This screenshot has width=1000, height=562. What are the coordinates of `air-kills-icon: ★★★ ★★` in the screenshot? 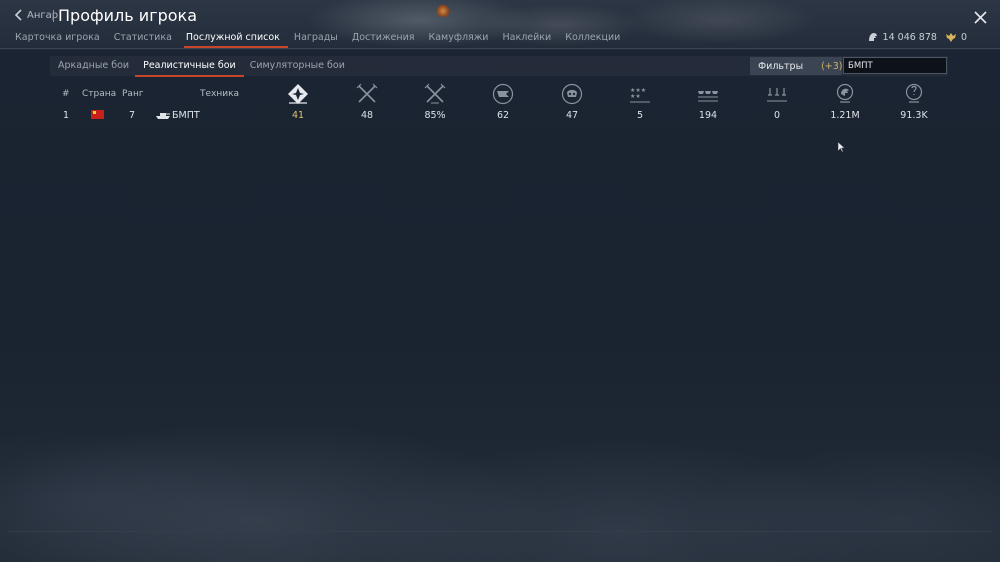 It's located at (640, 94).